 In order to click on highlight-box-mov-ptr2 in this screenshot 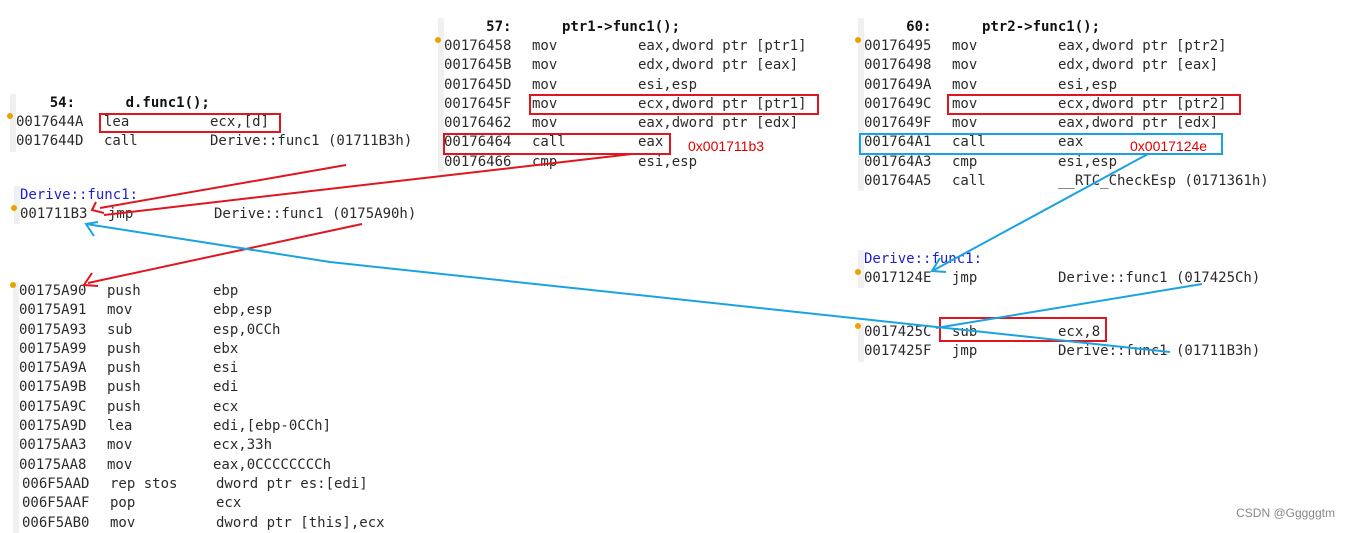, I will do `click(1094, 104)`.